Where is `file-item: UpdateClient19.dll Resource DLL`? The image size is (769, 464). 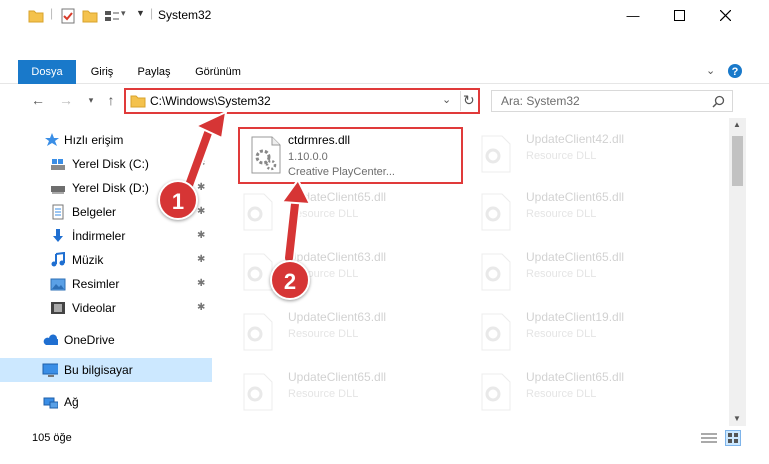
file-item: UpdateClient19.dll Resource DLL is located at coordinates (588, 330).